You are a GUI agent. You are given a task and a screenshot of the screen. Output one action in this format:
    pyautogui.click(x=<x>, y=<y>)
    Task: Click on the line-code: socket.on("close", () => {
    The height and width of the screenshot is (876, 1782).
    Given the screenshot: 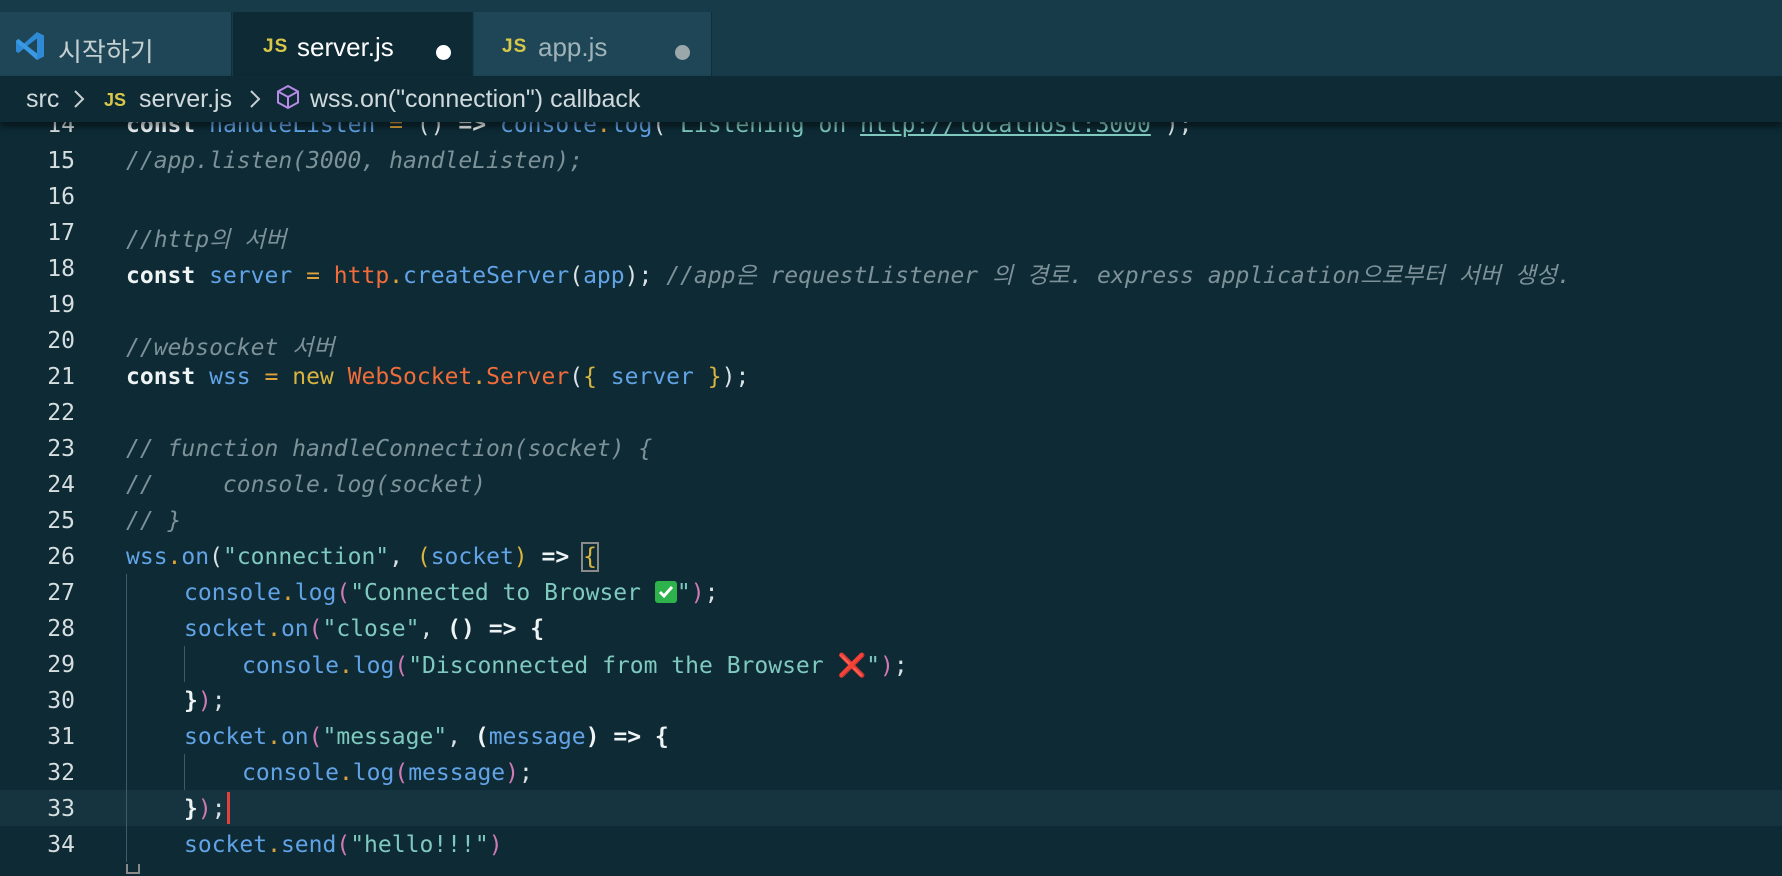 What is the action you would take?
    pyautogui.click(x=364, y=629)
    